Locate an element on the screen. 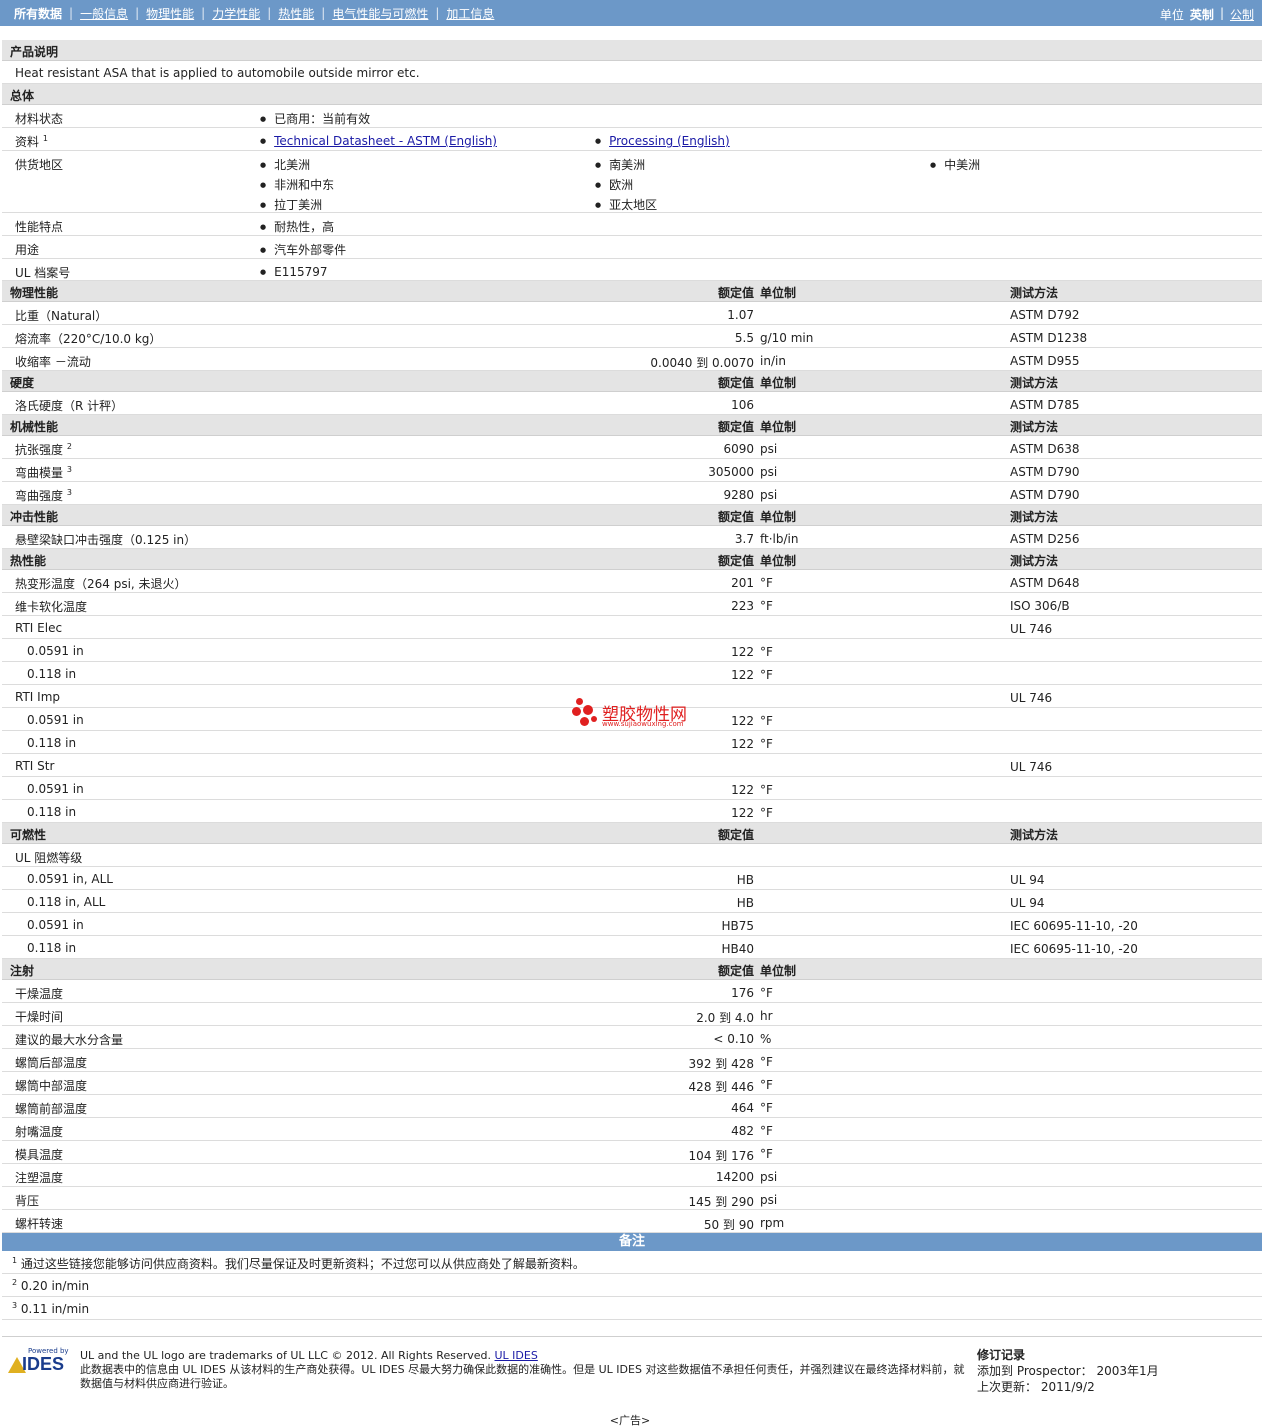 The width and height of the screenshot is (1269, 1428). method-header: 测试方法 is located at coordinates (1034, 427).